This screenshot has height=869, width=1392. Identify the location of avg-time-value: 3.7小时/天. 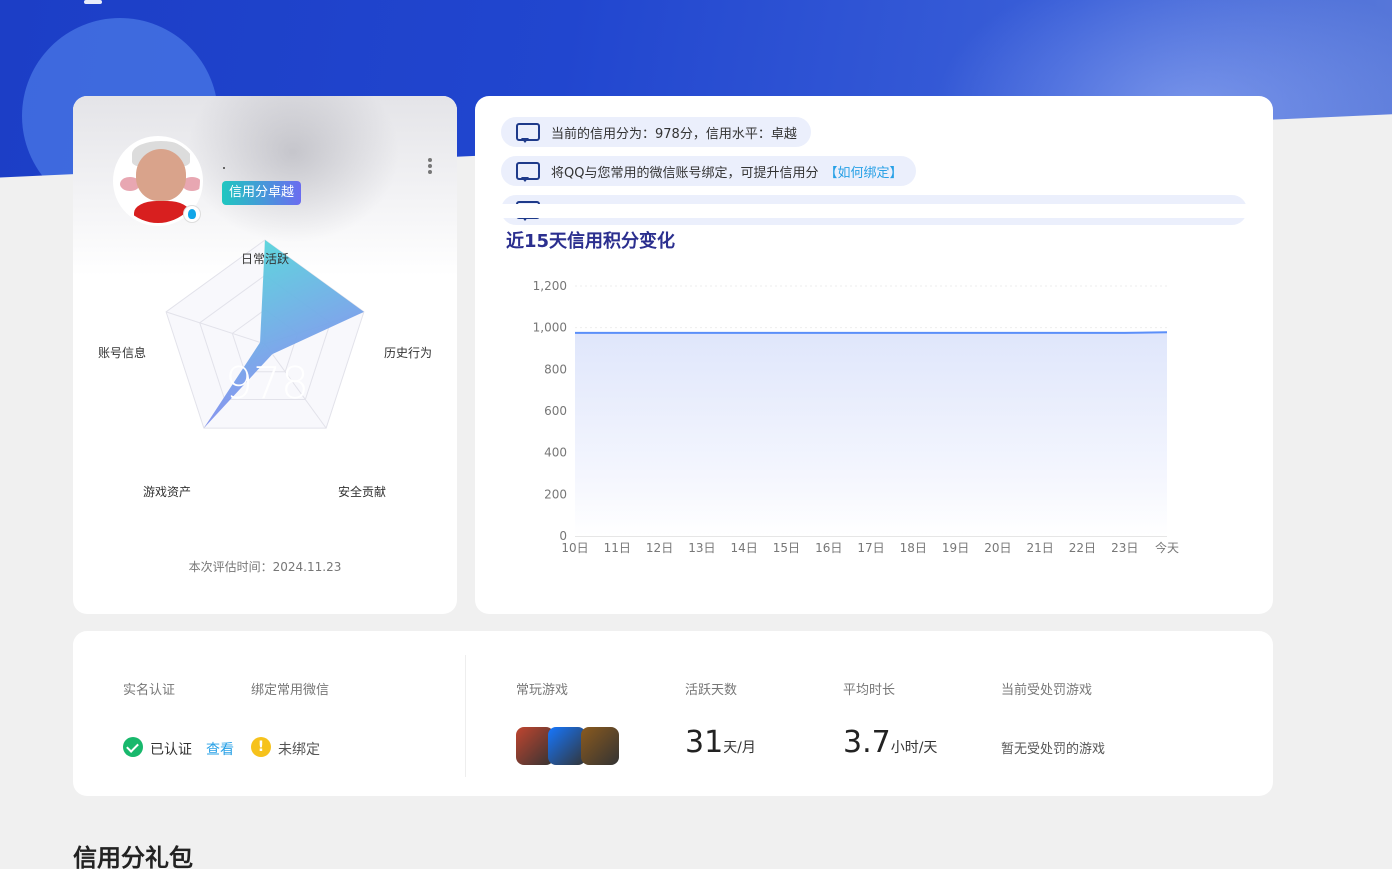
(890, 742).